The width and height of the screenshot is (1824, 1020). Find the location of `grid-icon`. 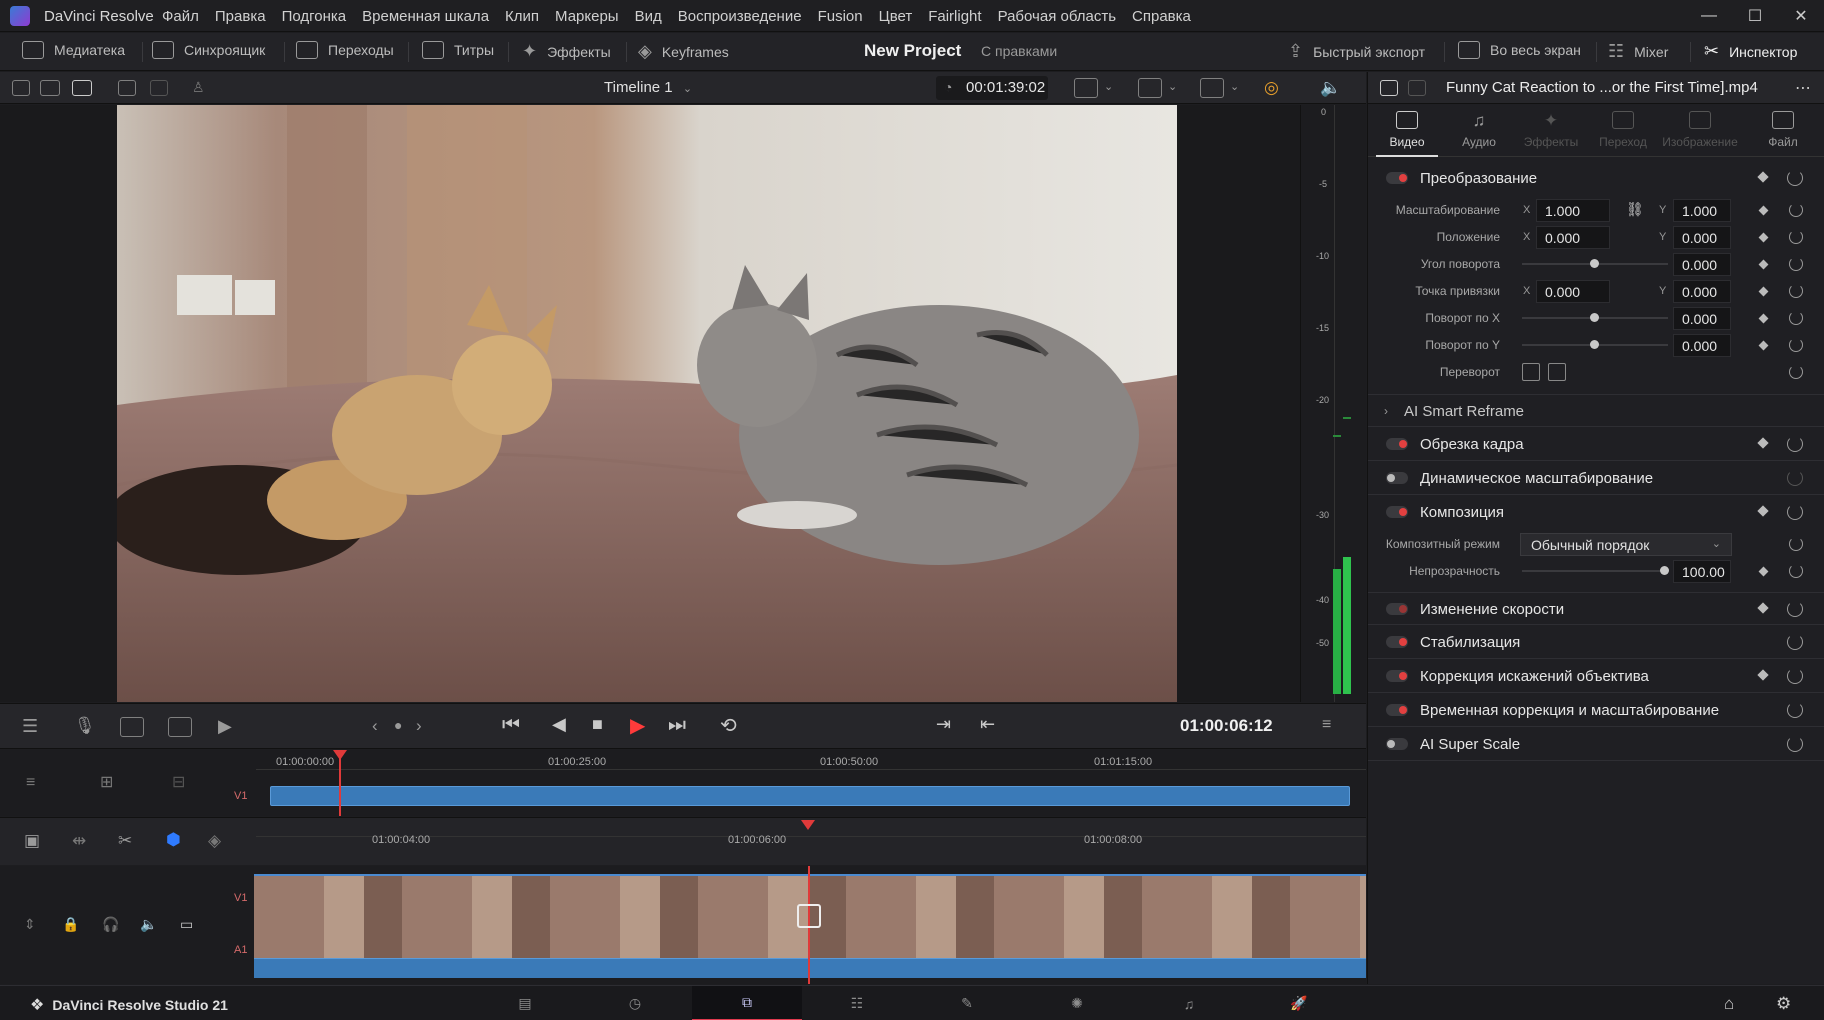

grid-icon is located at coordinates (159, 88).